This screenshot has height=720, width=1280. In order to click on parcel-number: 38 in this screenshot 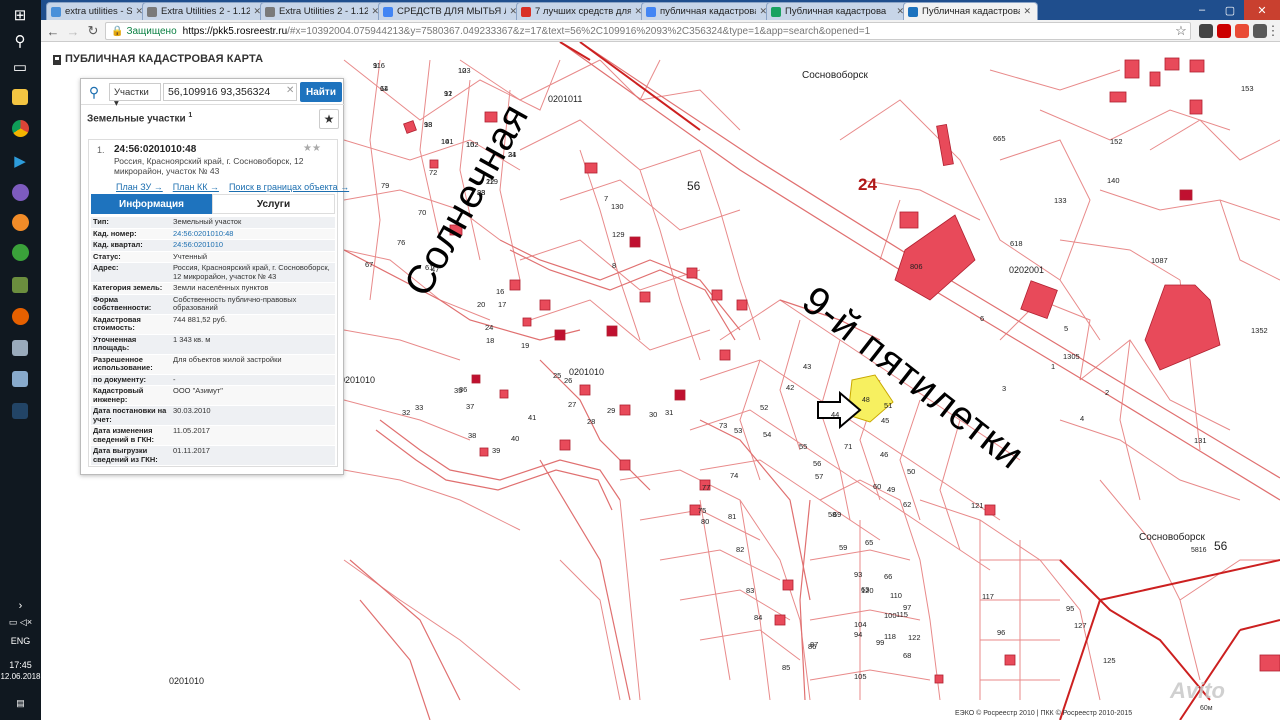, I will do `click(472, 435)`.